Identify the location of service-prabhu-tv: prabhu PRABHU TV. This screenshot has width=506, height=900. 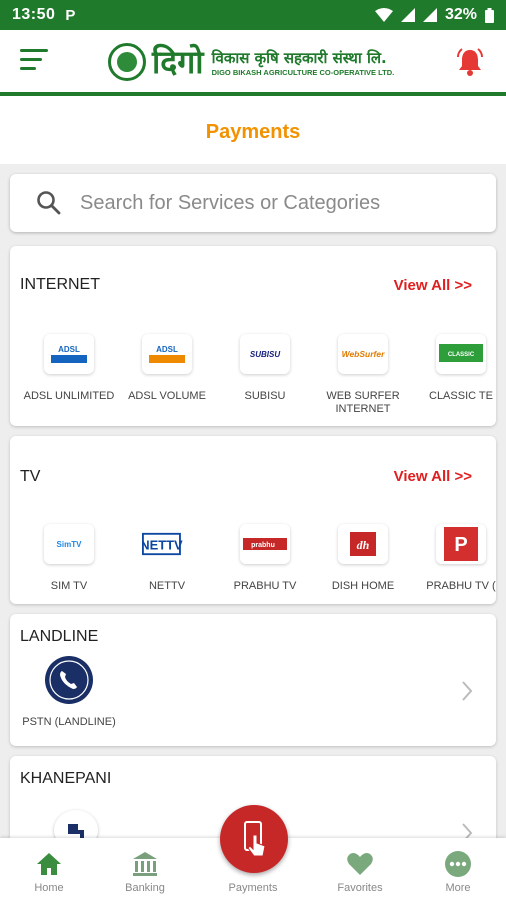
(265, 558).